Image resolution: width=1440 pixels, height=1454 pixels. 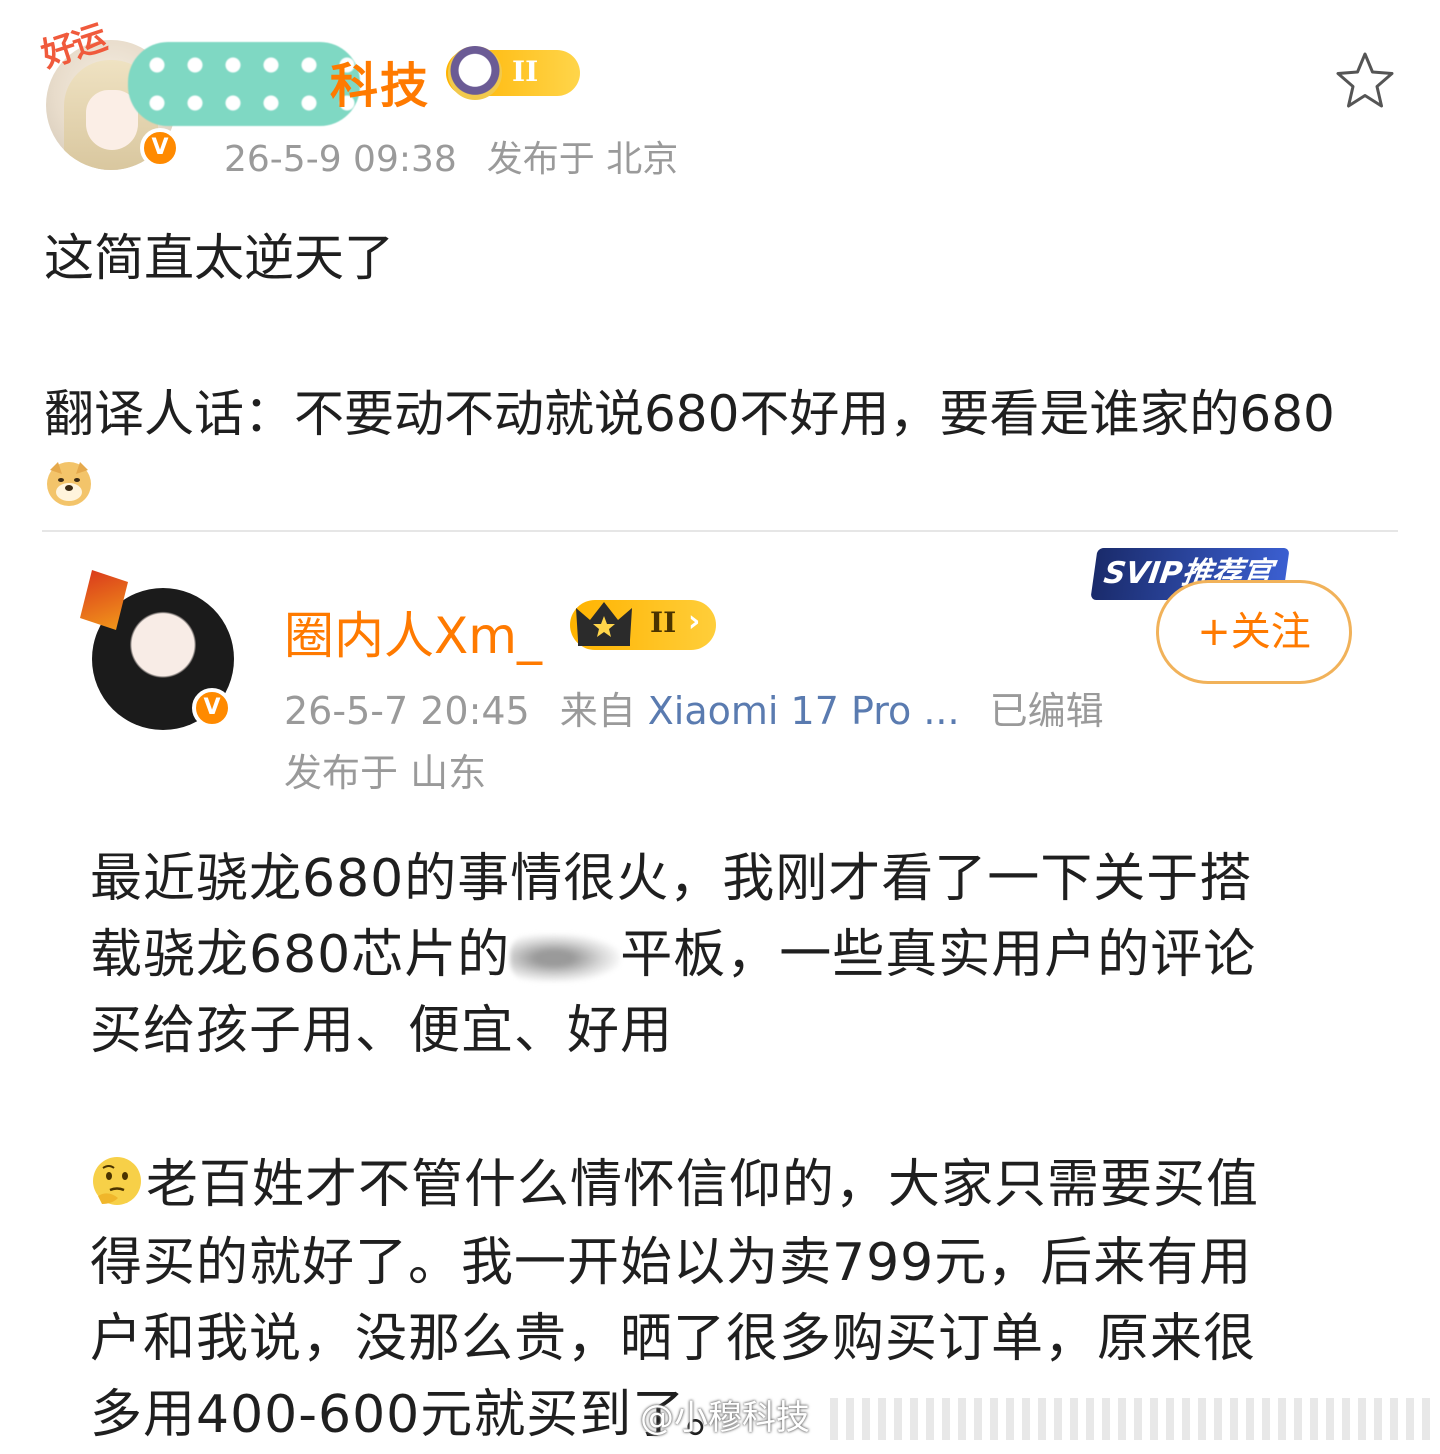 I want to click on follow-button: +关注, so click(x=1254, y=632).